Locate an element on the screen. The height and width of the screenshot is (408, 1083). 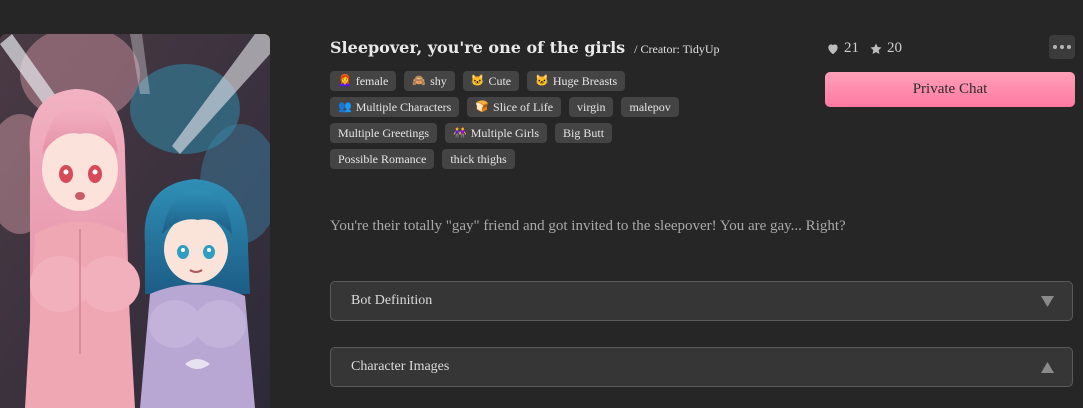
tag-label: female is located at coordinates (372, 81).